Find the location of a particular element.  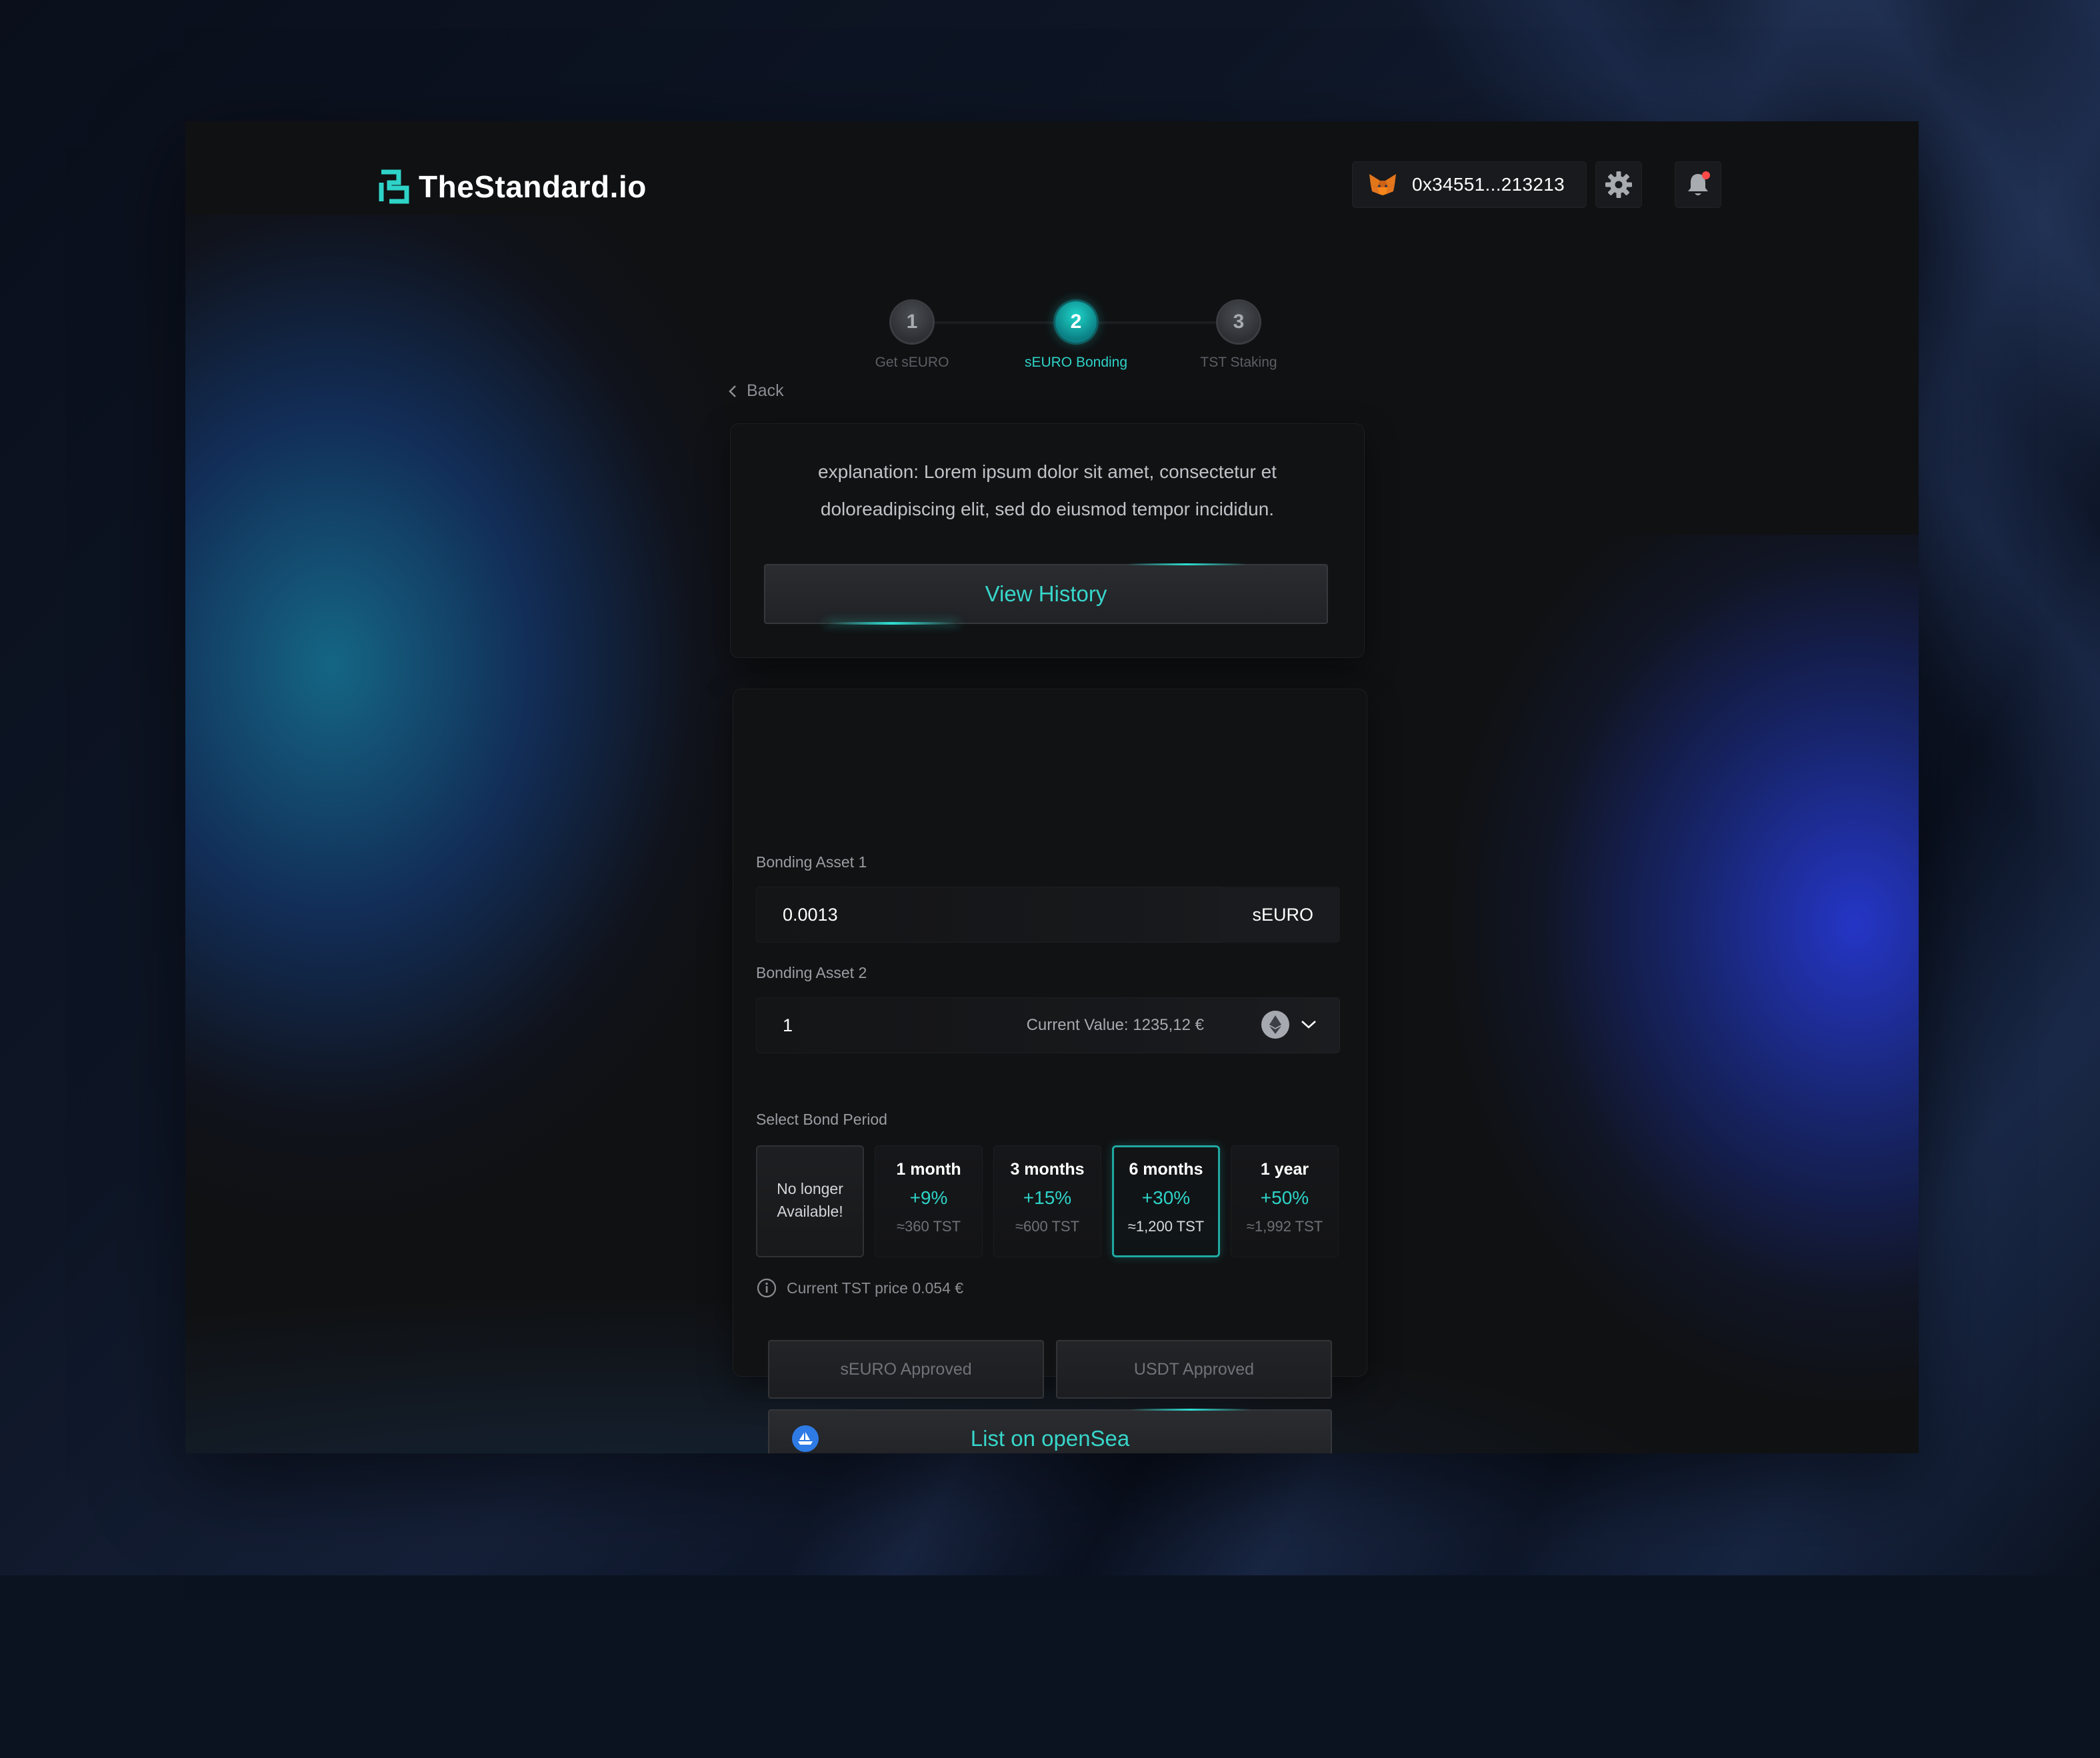

period-tst: ≈1,992 TST is located at coordinates (1284, 1226).